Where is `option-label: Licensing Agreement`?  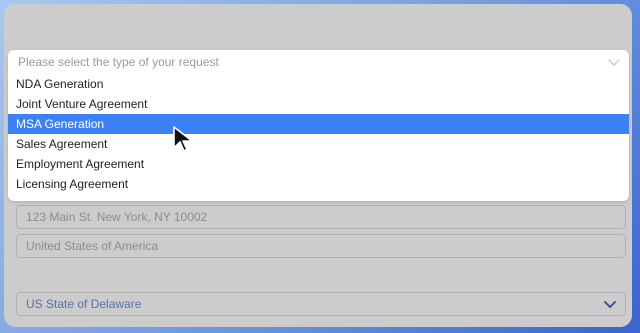 option-label: Licensing Agreement is located at coordinates (72, 184).